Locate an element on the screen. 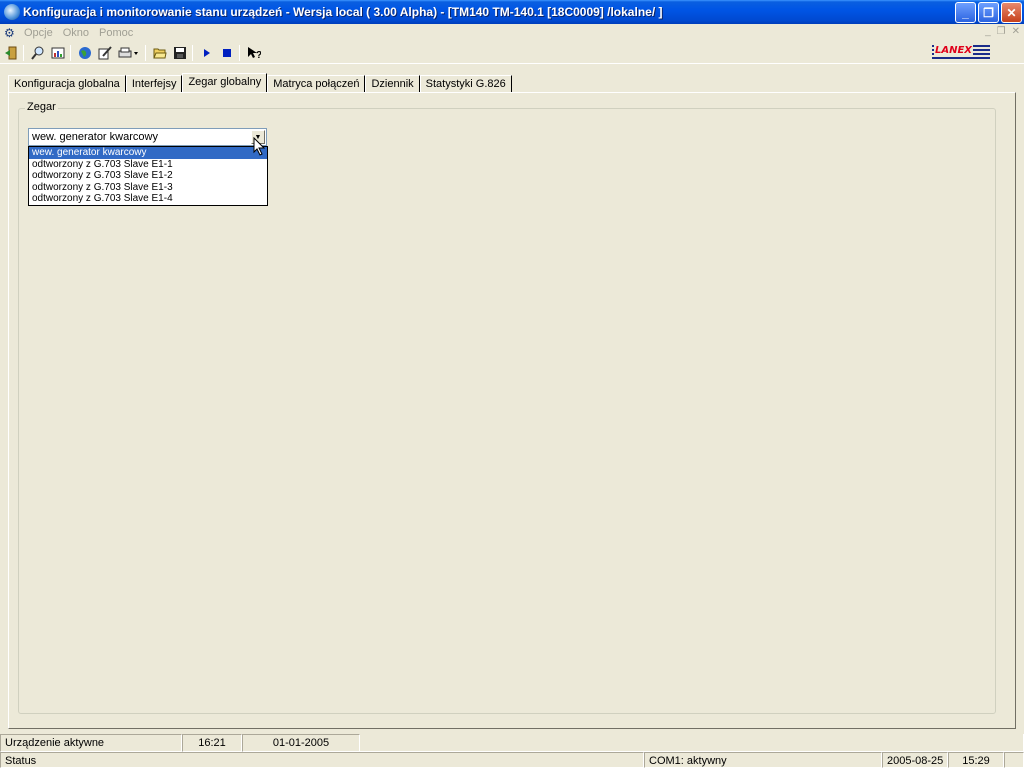  tab-konfiguracja-globalna: Konfiguracja globalna is located at coordinates (67, 84).